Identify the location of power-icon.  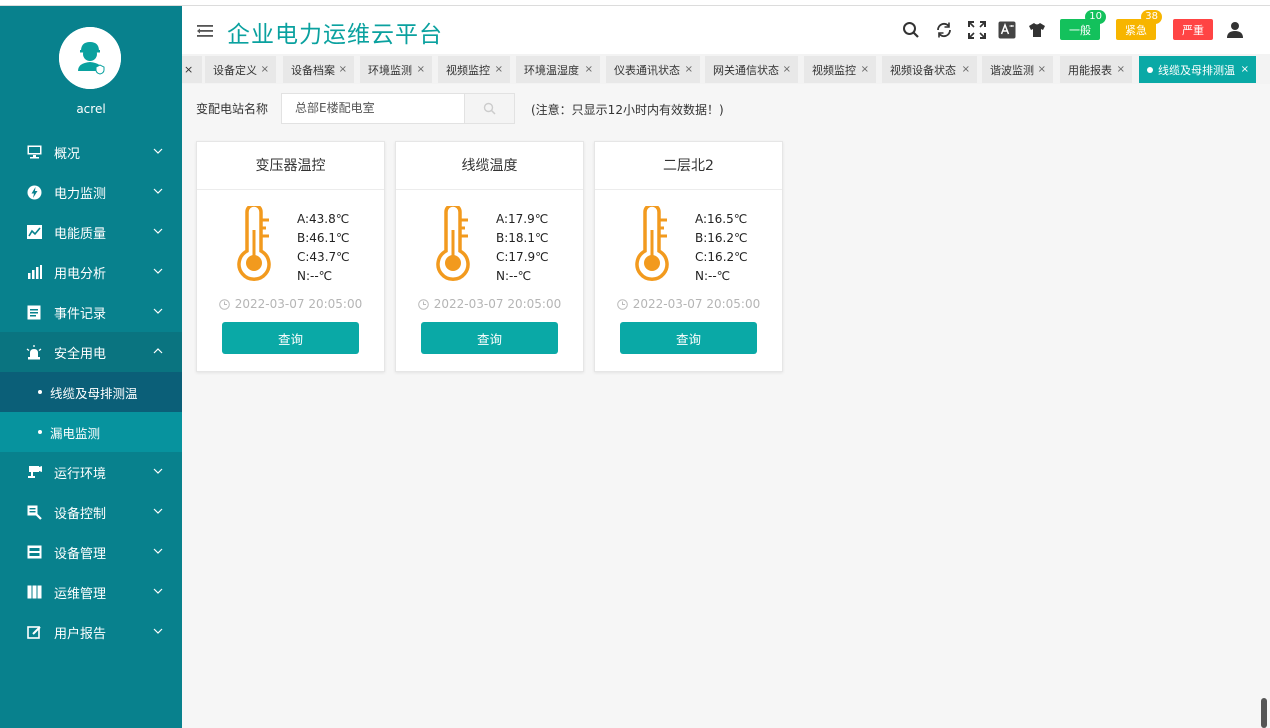
(34, 192).